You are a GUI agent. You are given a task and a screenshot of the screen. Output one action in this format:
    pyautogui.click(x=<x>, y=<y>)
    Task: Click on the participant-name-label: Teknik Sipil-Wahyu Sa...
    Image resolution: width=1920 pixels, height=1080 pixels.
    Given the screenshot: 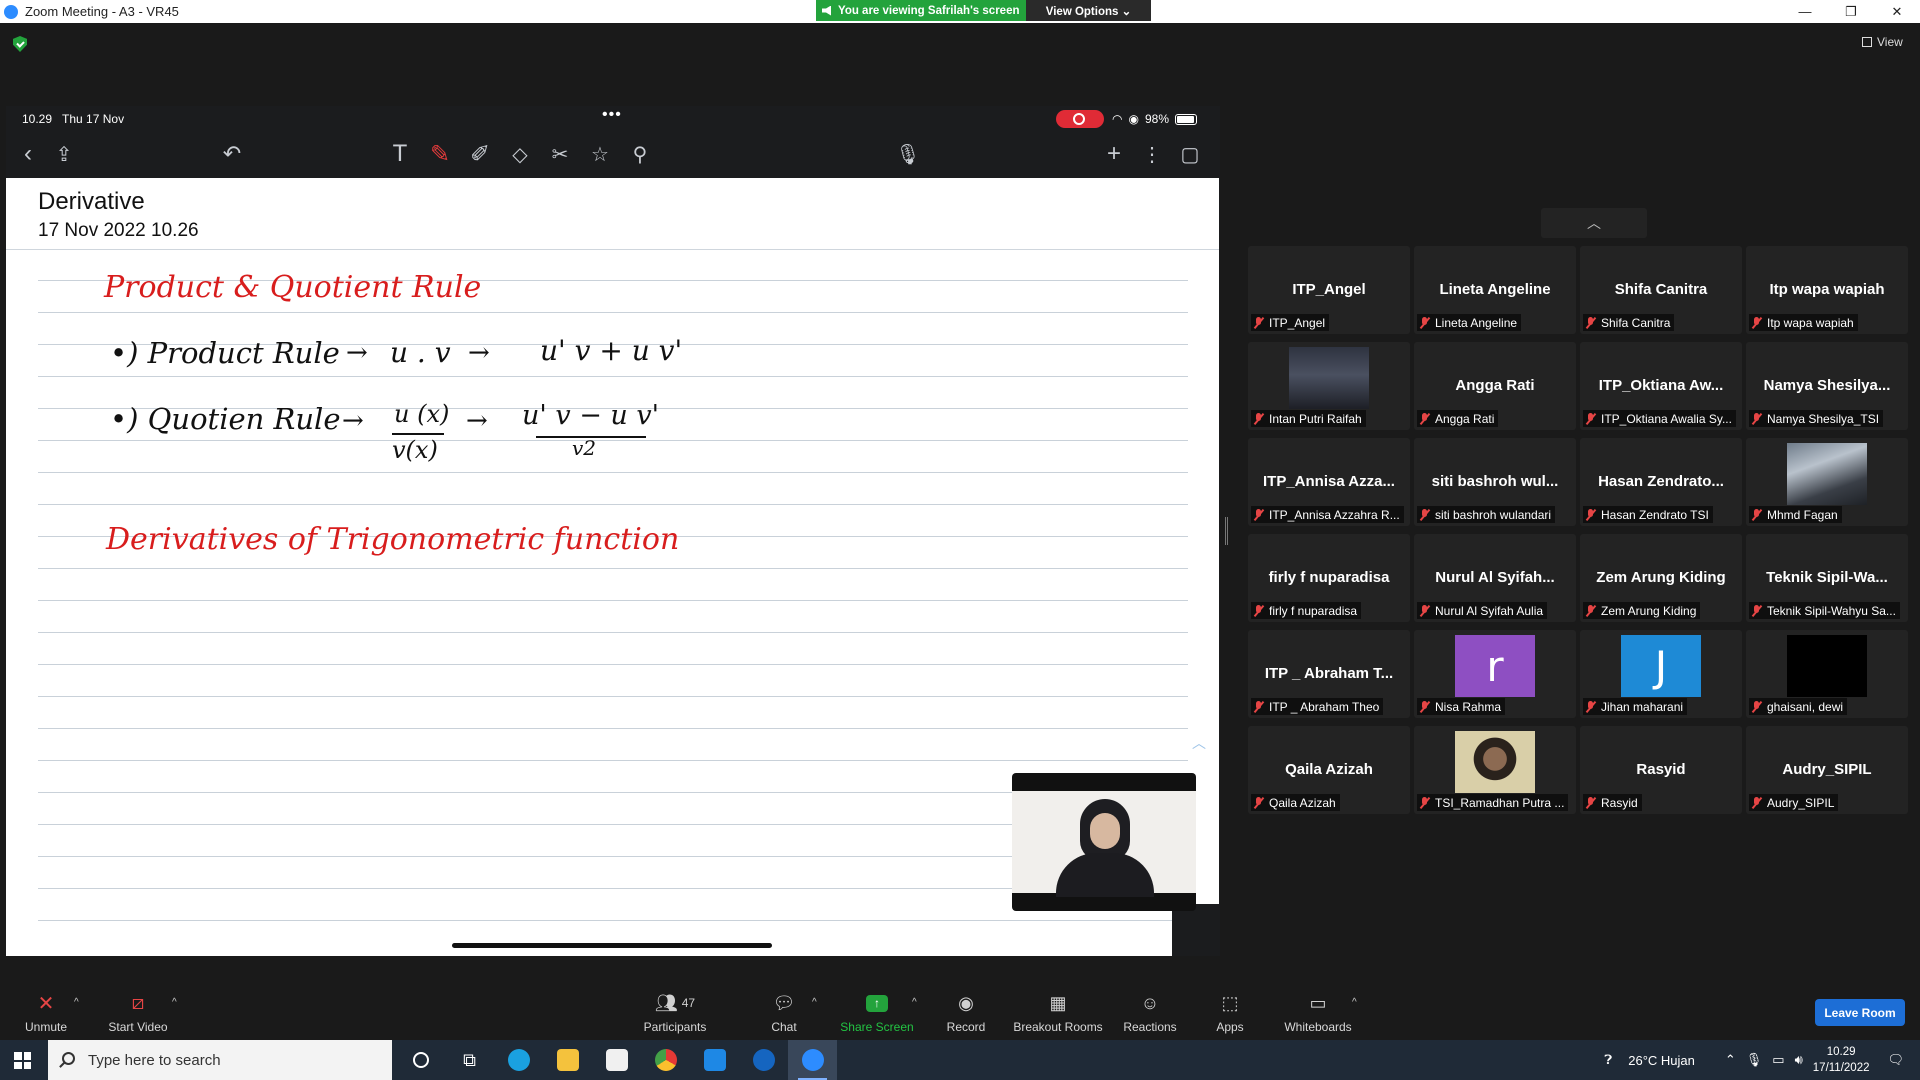 What is the action you would take?
    pyautogui.click(x=1824, y=610)
    